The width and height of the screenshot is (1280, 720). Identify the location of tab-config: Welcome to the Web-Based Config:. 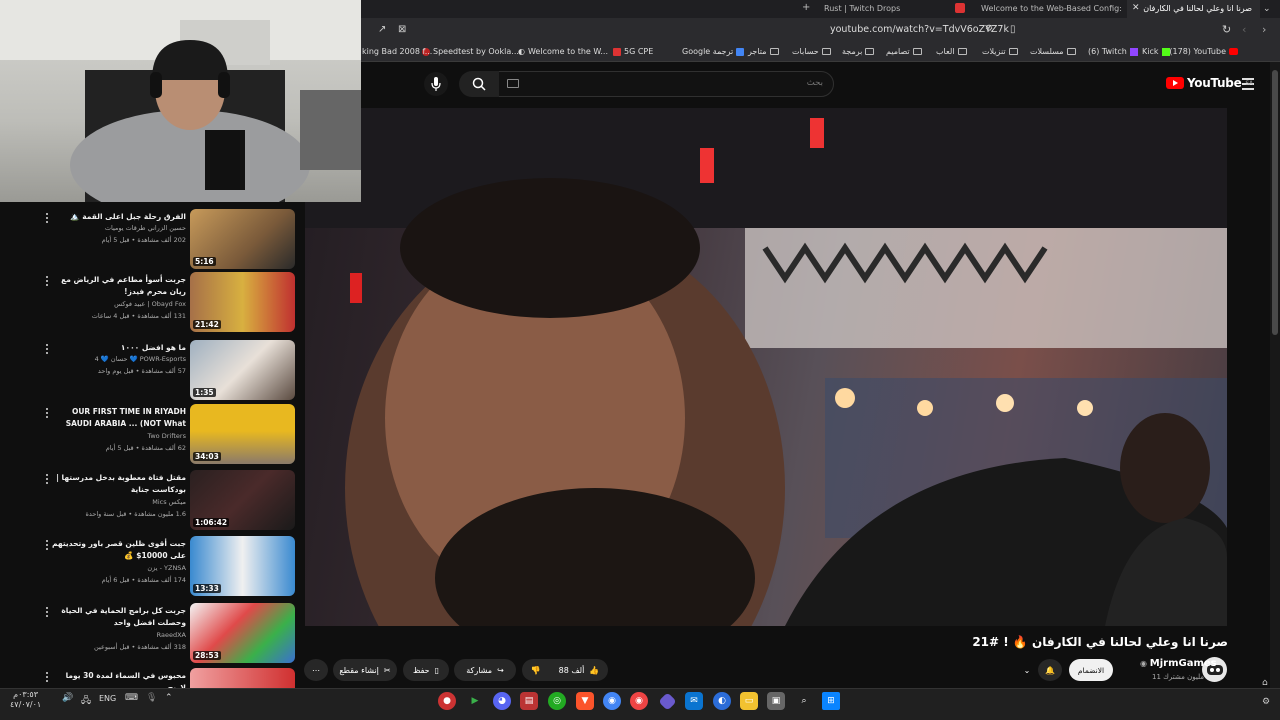
(1049, 9).